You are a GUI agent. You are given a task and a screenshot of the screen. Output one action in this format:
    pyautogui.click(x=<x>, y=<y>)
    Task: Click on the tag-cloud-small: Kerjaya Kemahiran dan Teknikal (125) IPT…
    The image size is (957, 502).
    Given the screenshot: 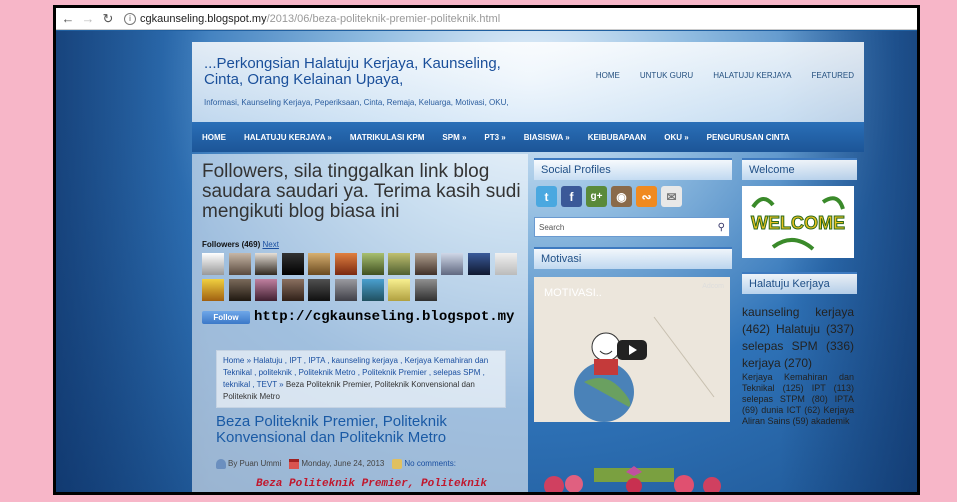 What is the action you would take?
    pyautogui.click(x=798, y=399)
    